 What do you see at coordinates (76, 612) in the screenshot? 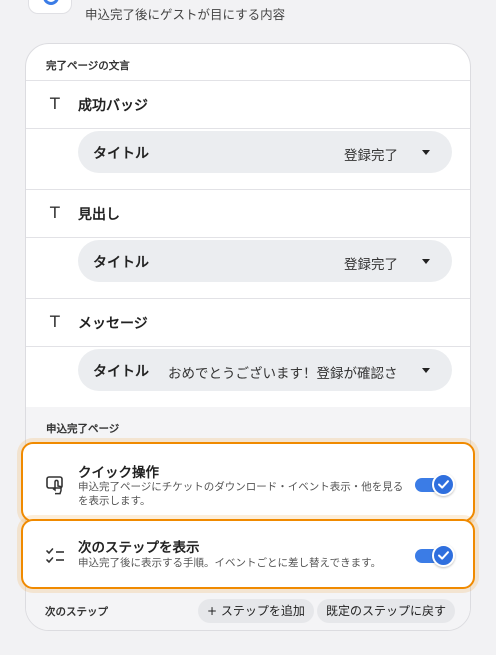
I see `next-steps-label: 次のステップ` at bounding box center [76, 612].